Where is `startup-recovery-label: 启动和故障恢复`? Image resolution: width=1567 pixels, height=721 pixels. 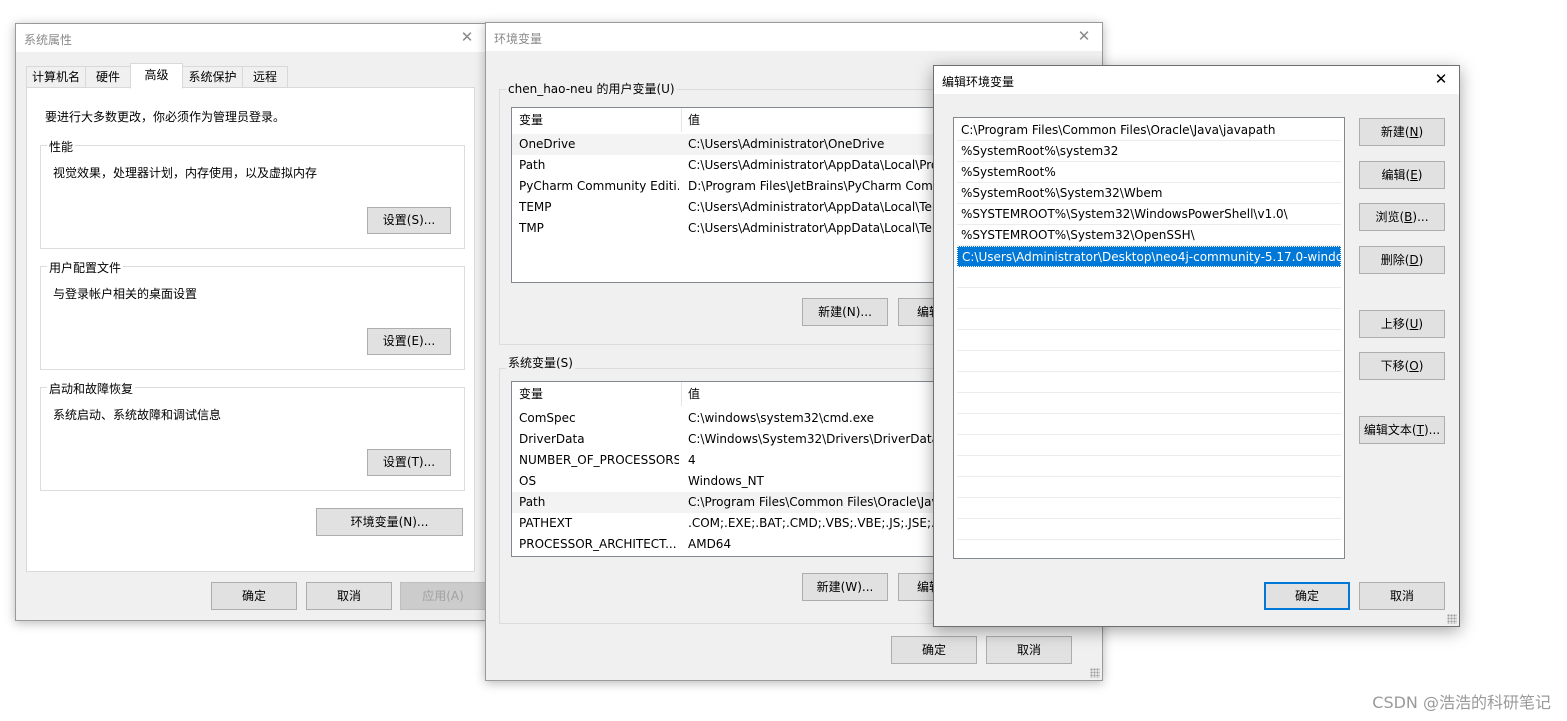
startup-recovery-label: 启动和故障恢复 is located at coordinates (91, 388).